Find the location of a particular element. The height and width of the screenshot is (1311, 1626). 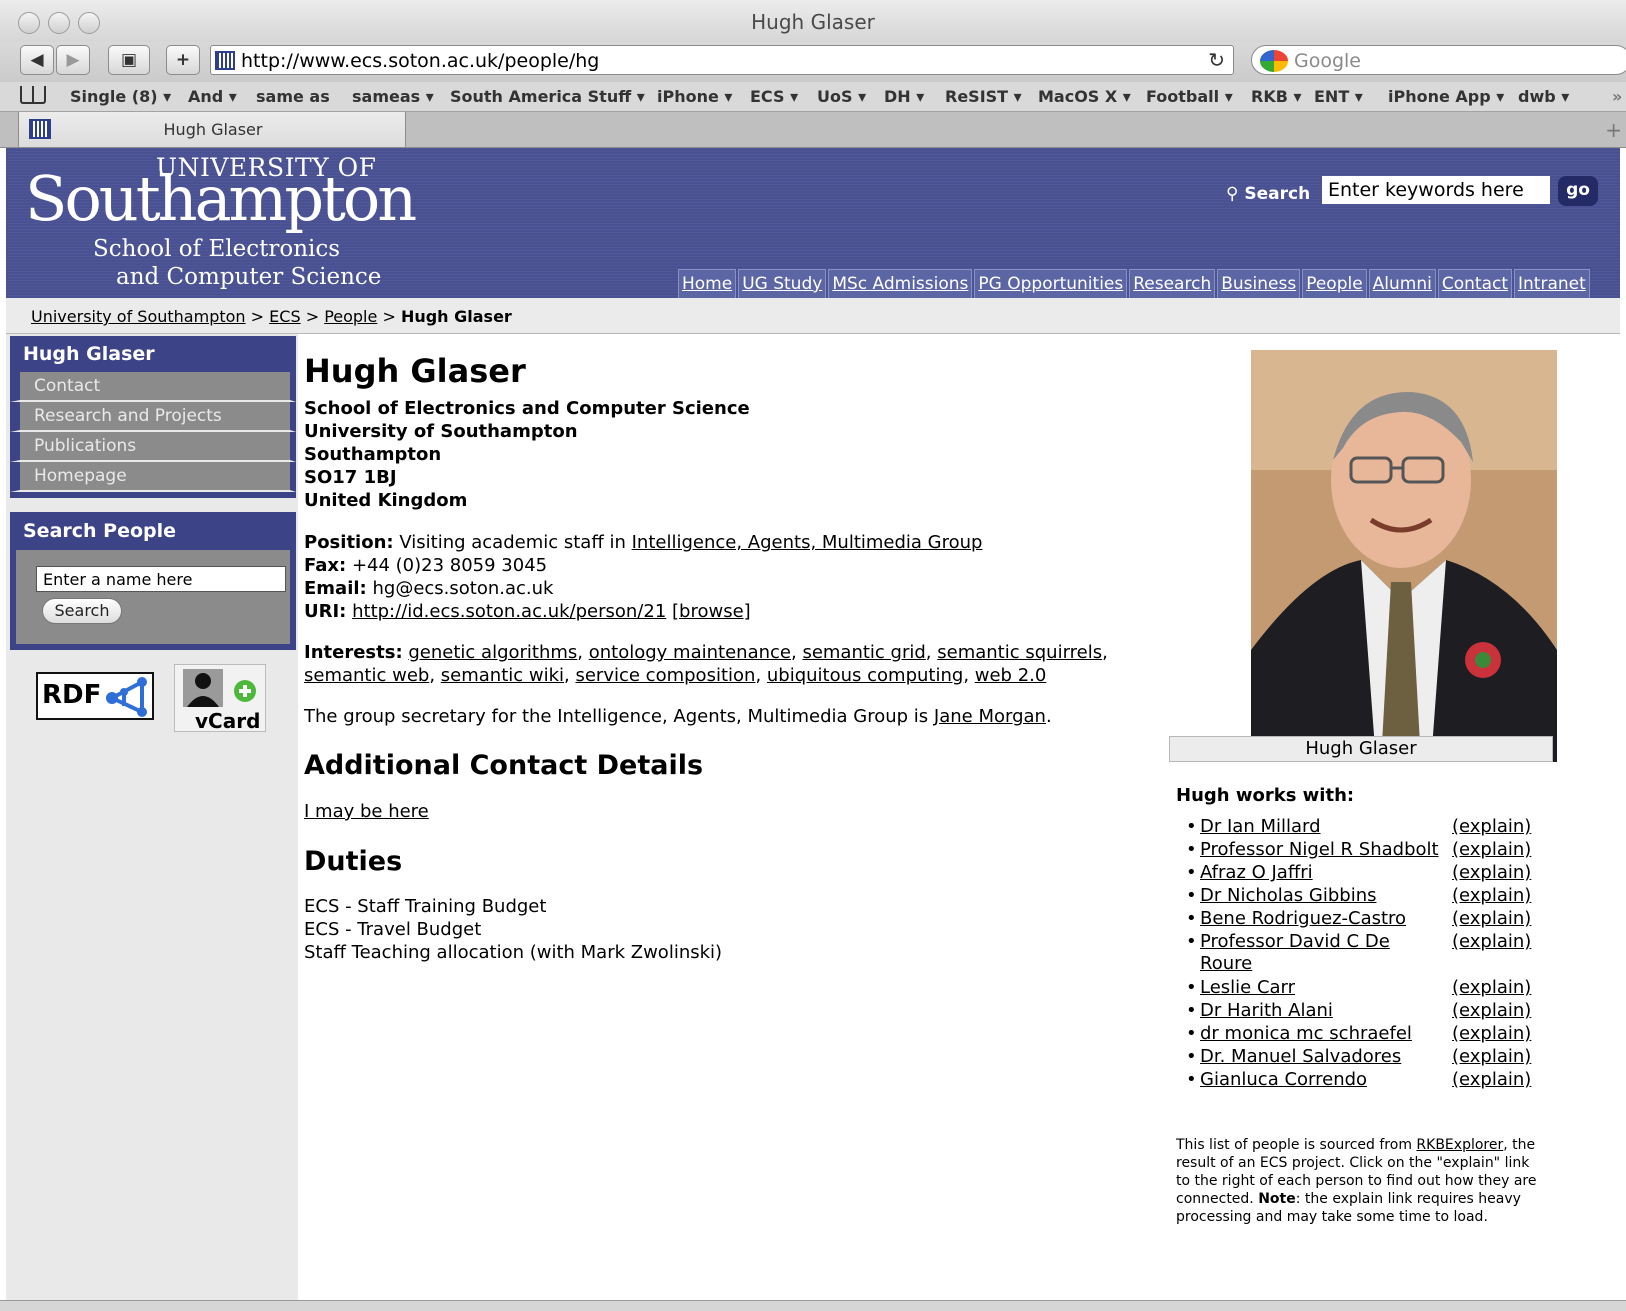

bookmark-item: iPhone App ▾ is located at coordinates (1446, 96).